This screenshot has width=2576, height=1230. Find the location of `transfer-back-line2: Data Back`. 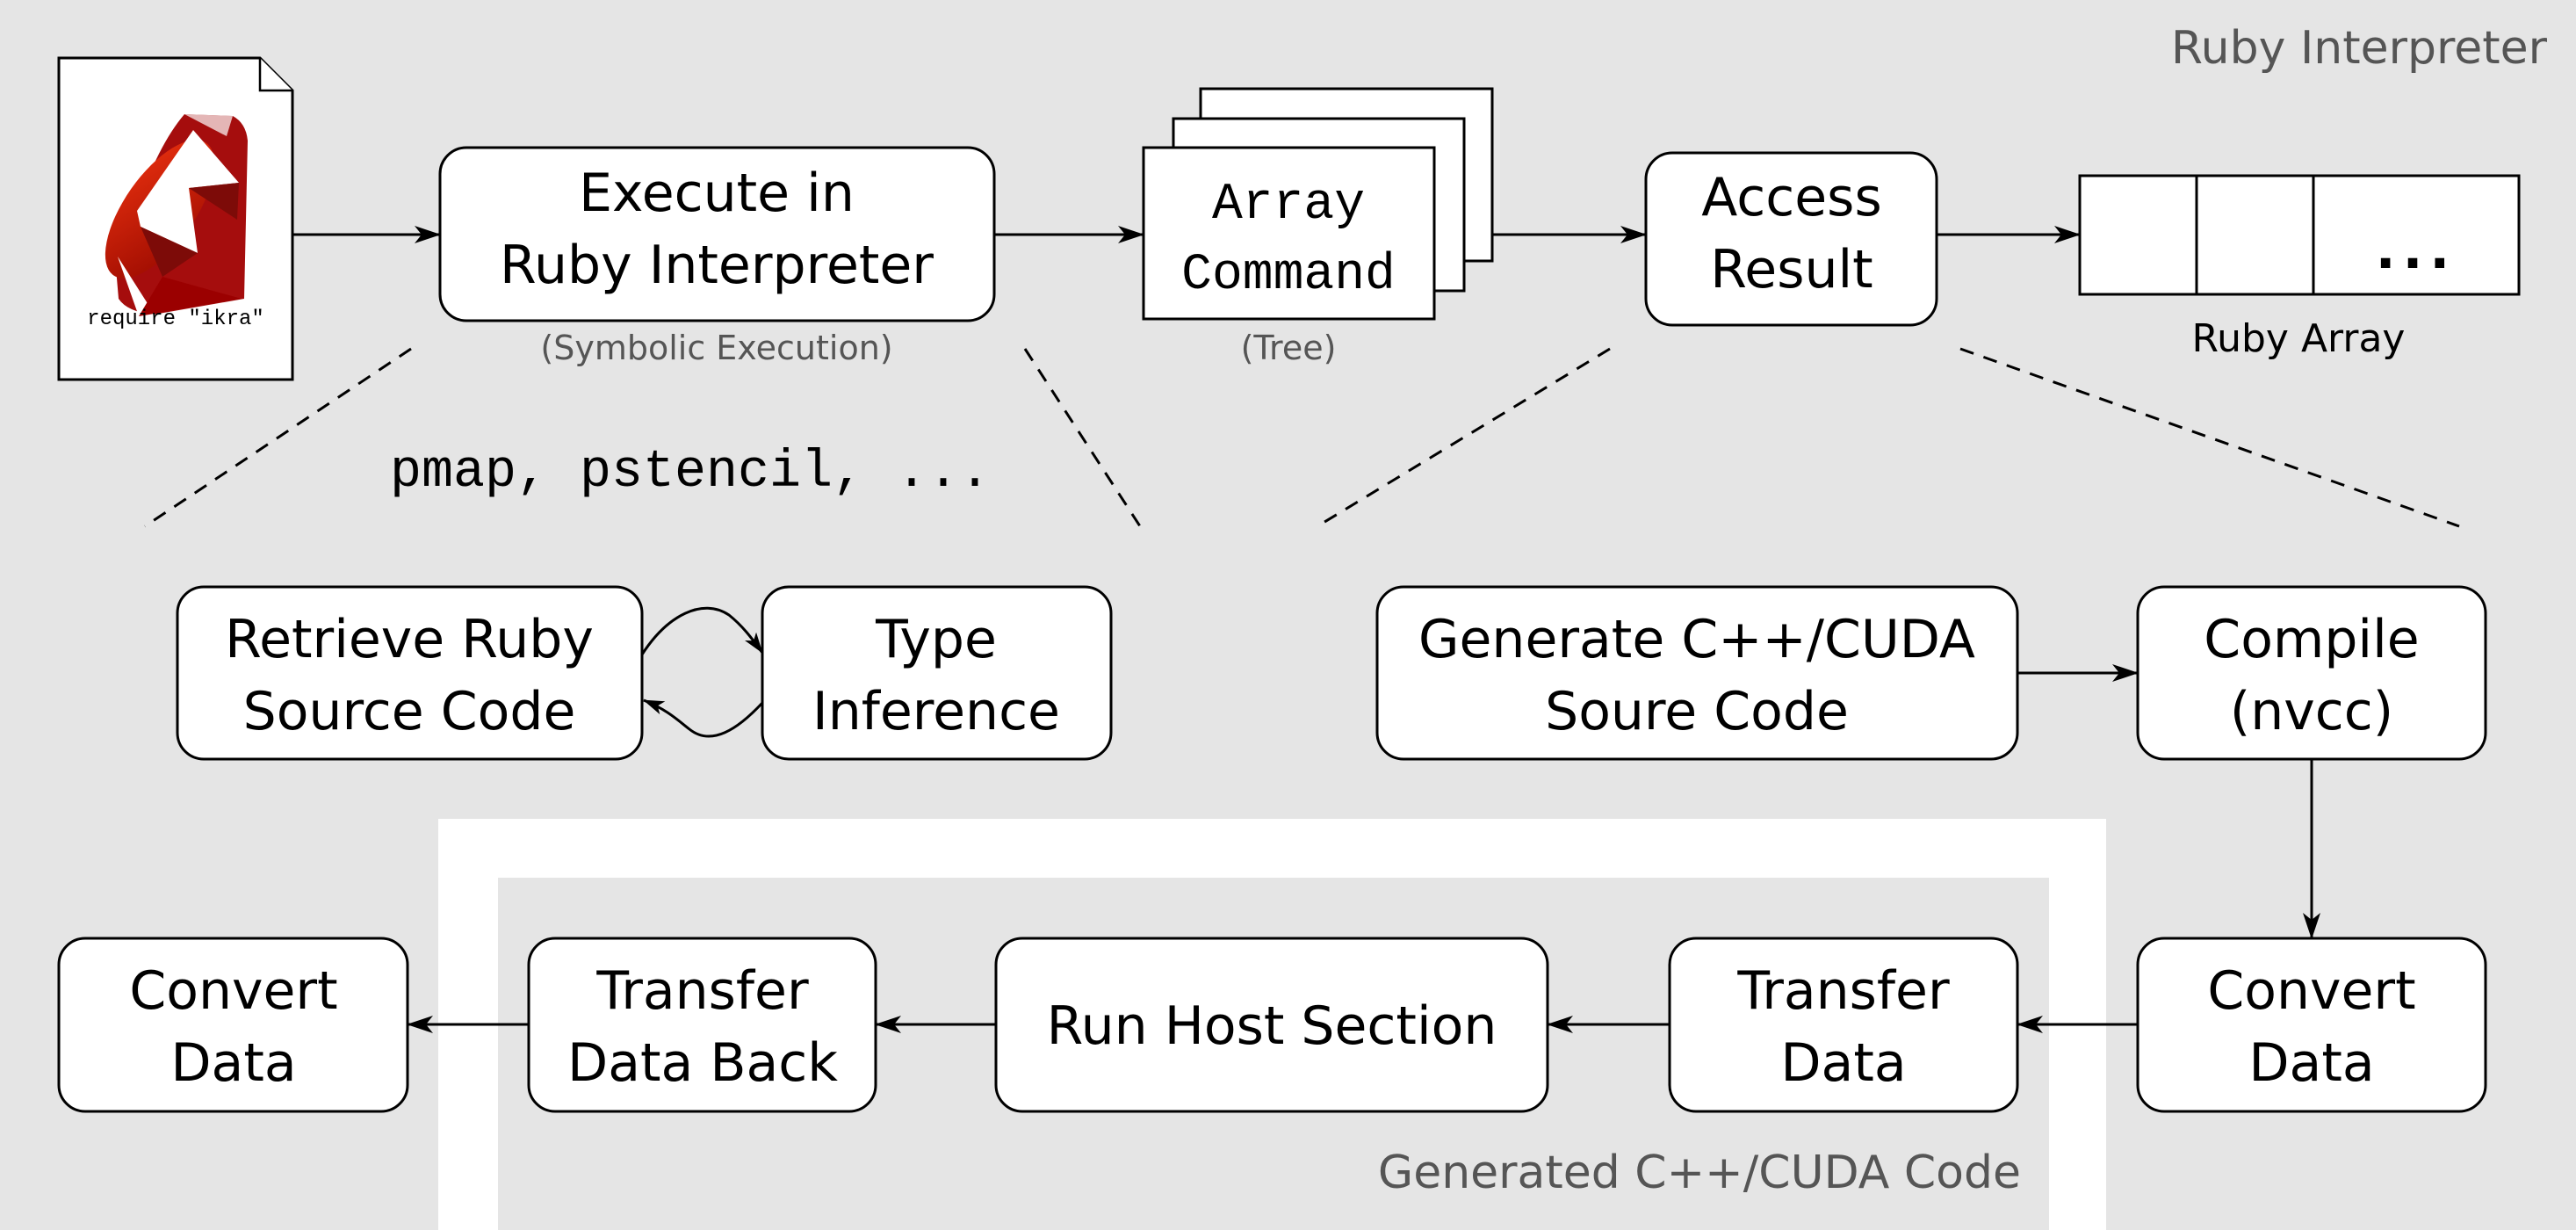

transfer-back-line2: Data Back is located at coordinates (702, 1063).